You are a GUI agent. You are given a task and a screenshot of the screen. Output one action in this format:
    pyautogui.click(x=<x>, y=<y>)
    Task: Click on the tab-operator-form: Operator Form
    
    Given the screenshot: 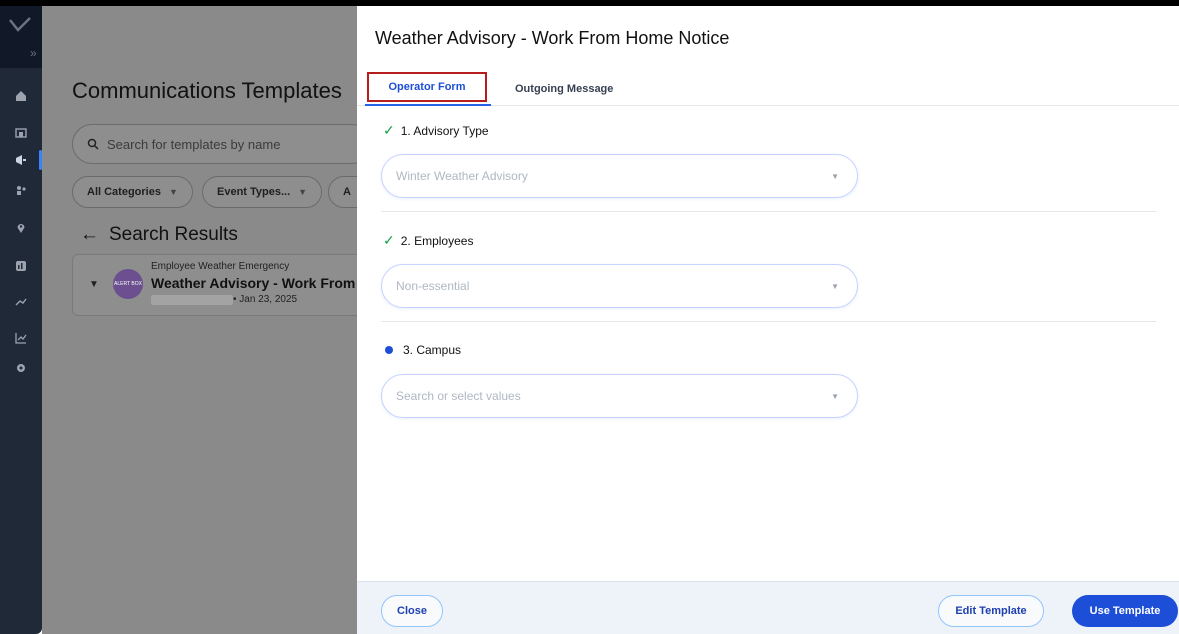 What is the action you would take?
    pyautogui.click(x=427, y=87)
    